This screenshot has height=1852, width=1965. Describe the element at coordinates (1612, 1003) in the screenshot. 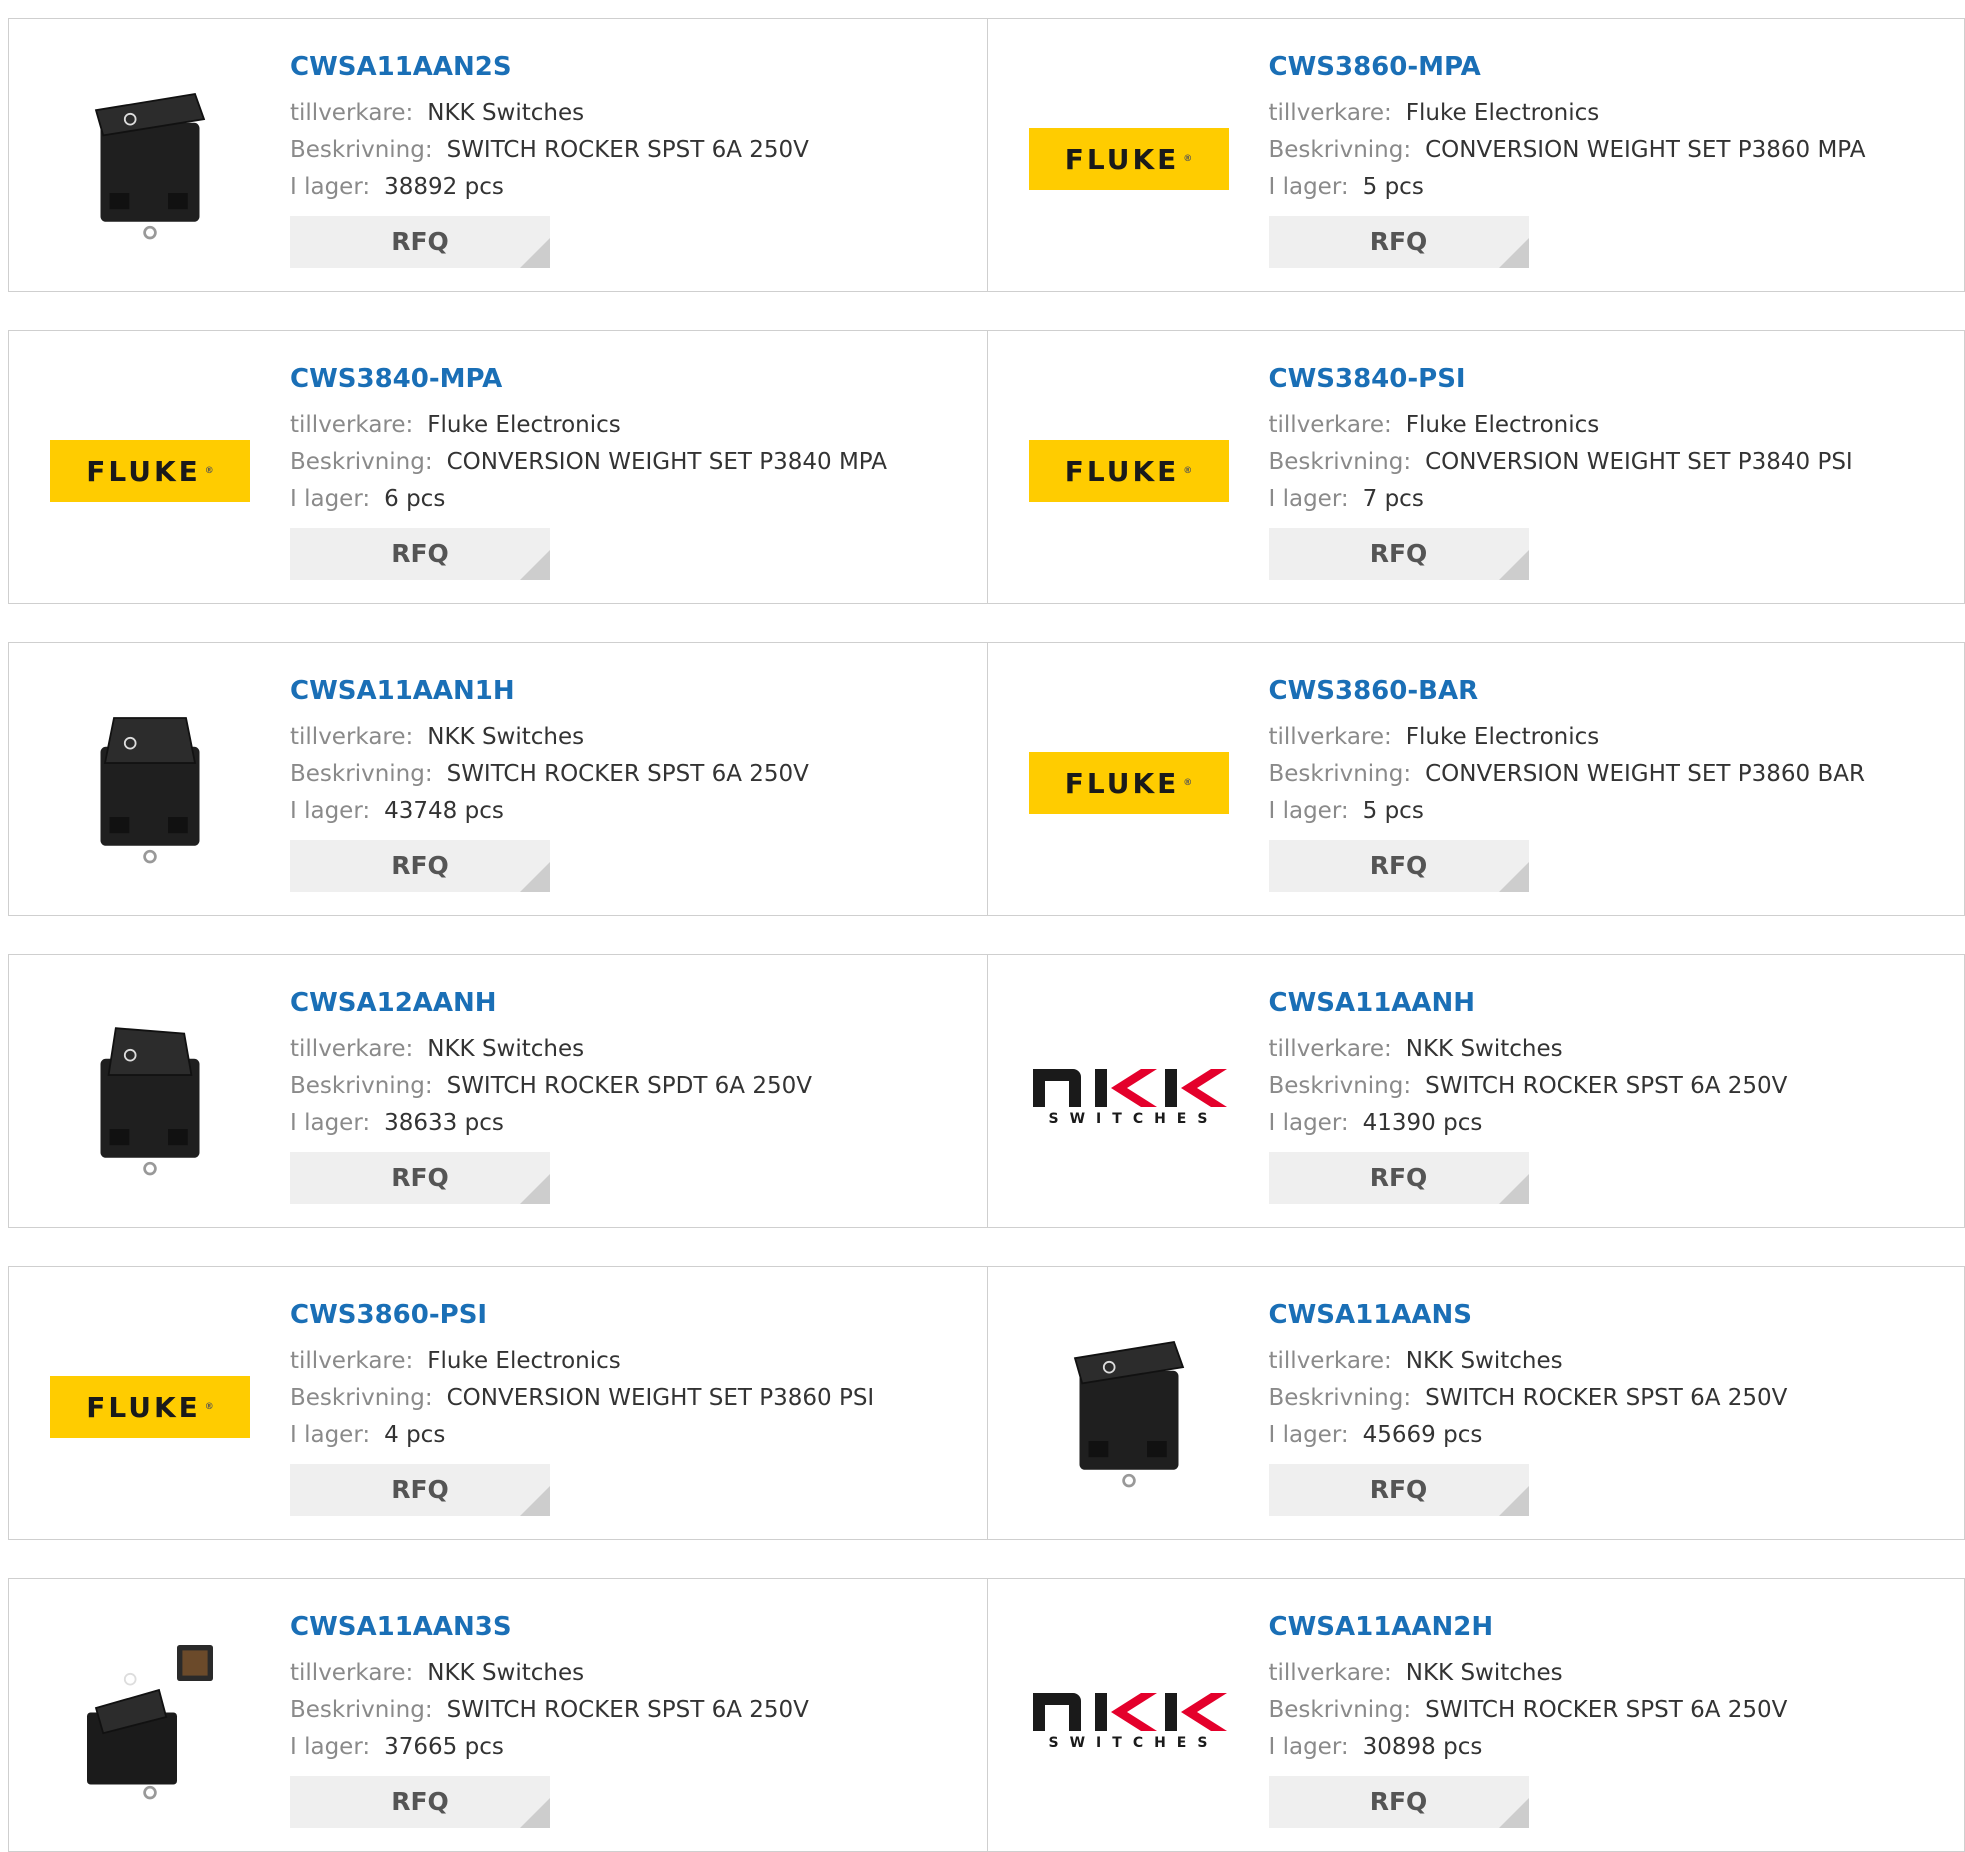

I see `part-number-link: CWSA11AANH` at that location.